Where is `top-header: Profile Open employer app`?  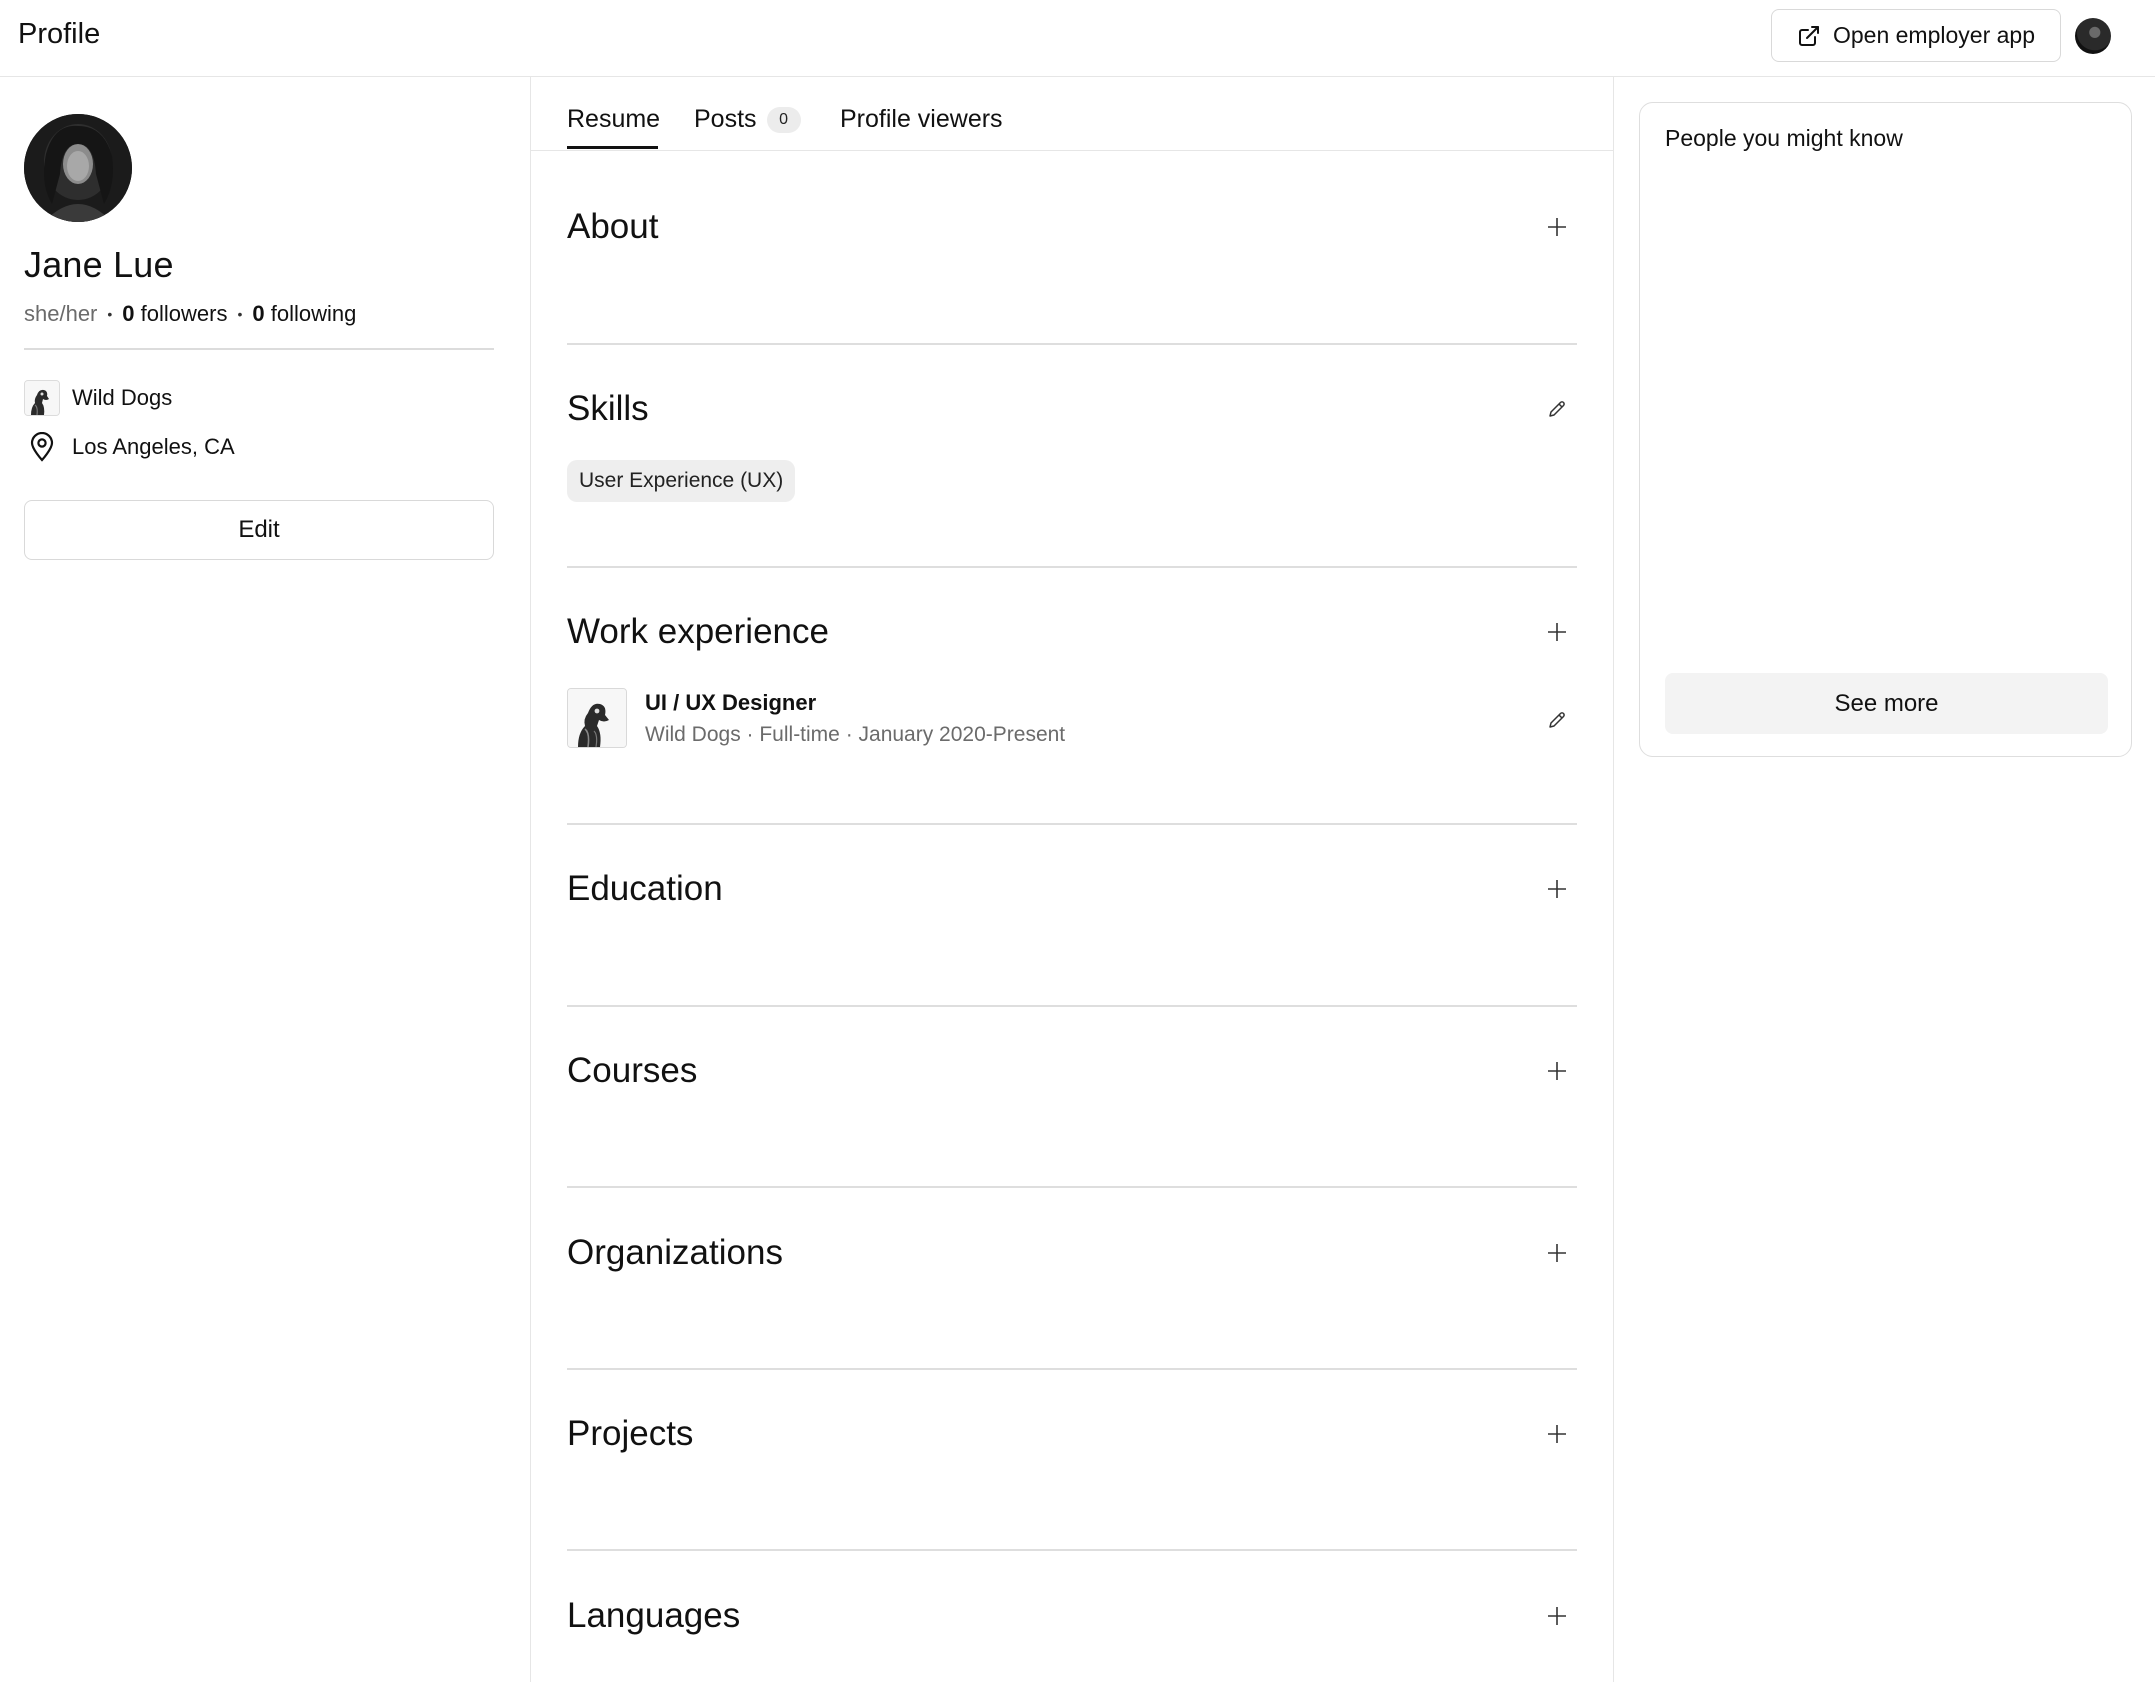
top-header: Profile Open employer app is located at coordinates (1077, 38).